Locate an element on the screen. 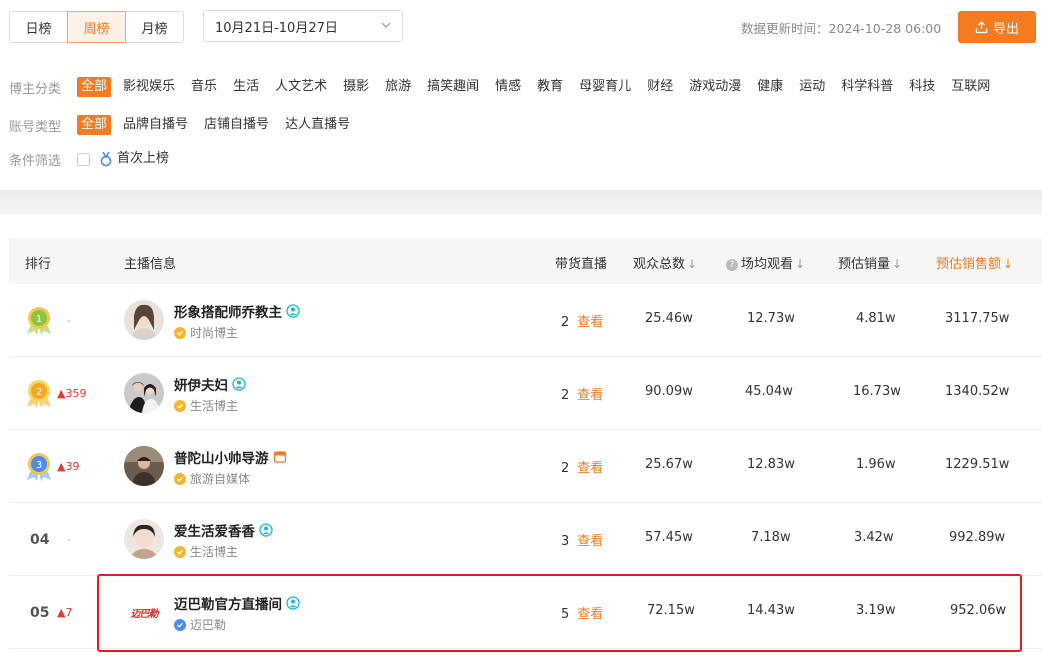 This screenshot has height=663, width=1042. anchor-tag-text: 迈巴勒 is located at coordinates (208, 625).